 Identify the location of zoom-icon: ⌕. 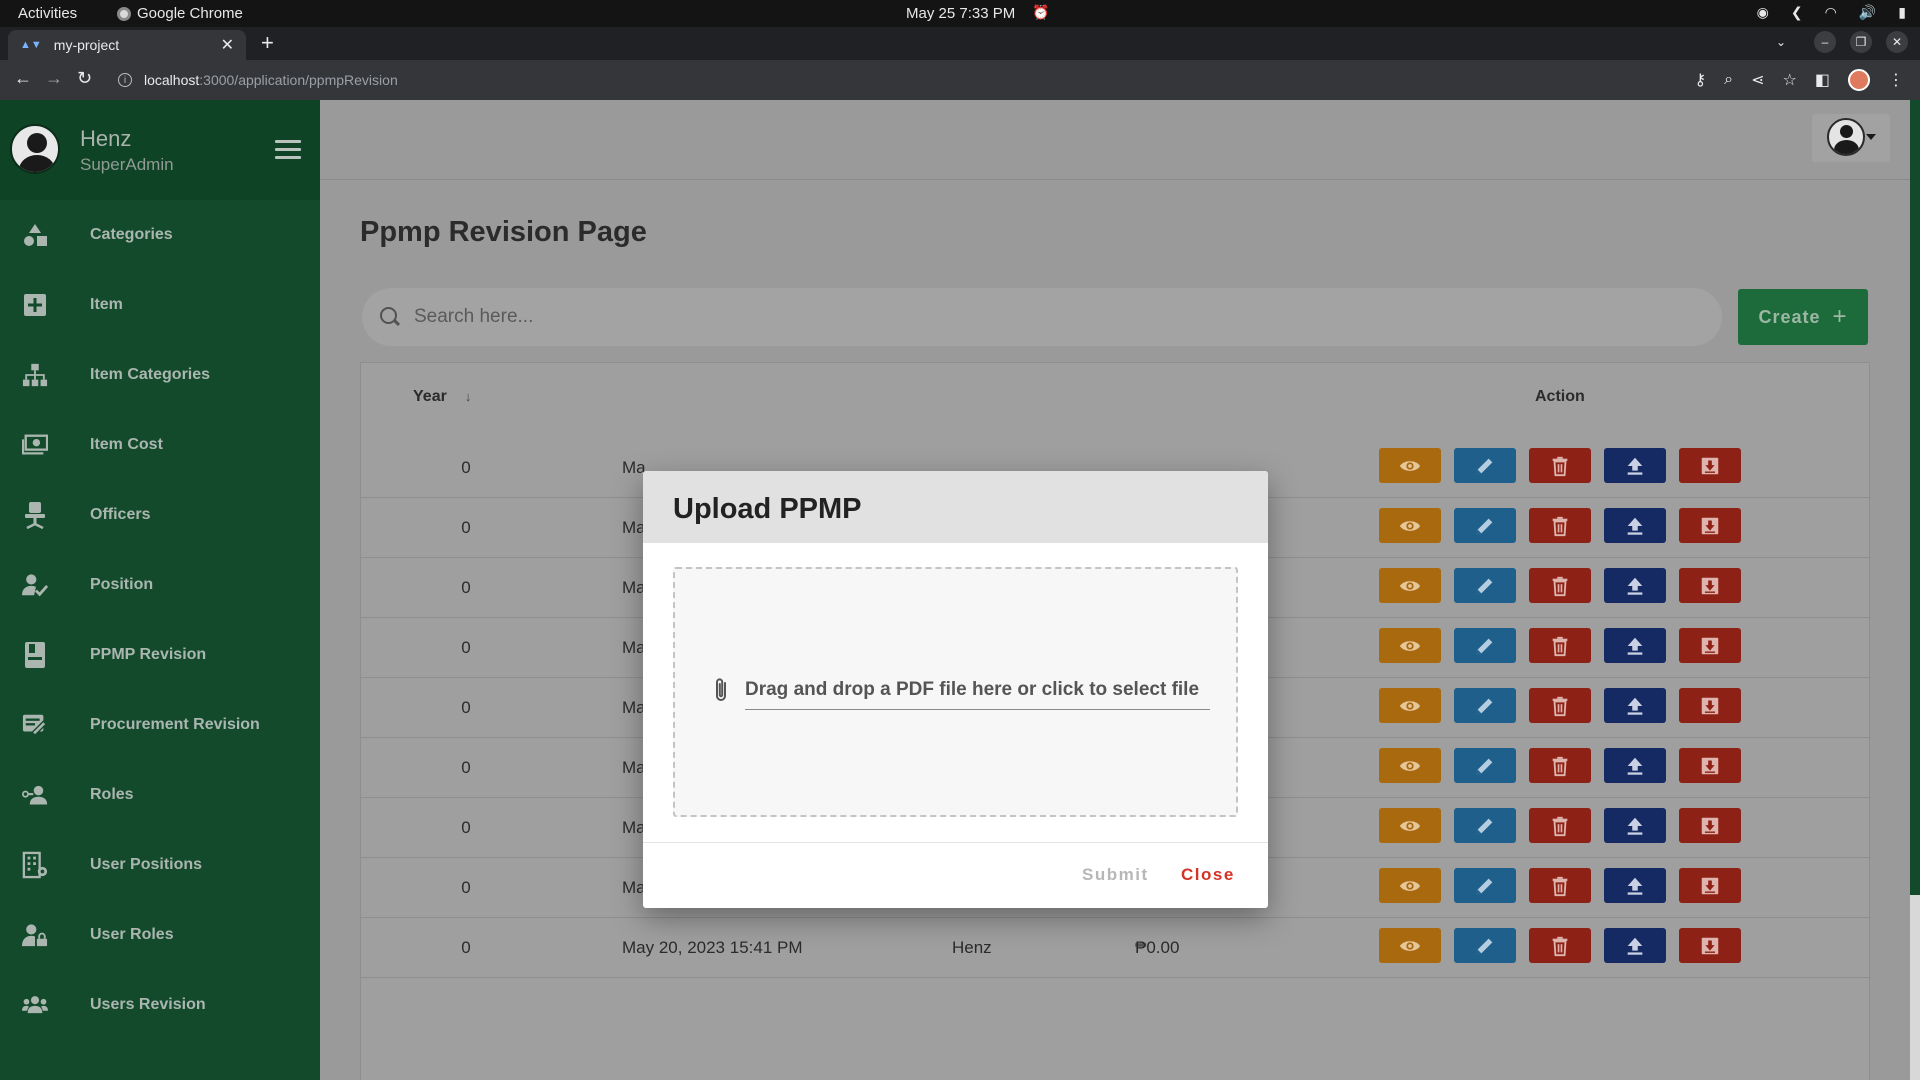
(1728, 80).